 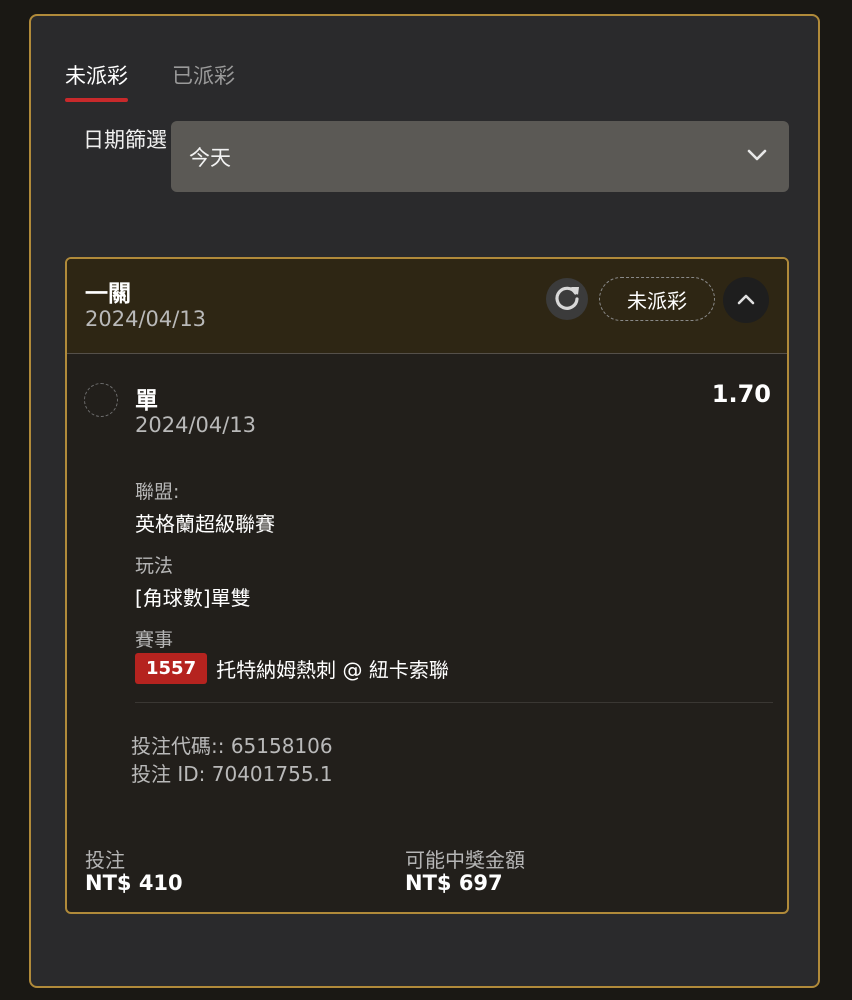 What do you see at coordinates (232, 746) in the screenshot?
I see `bet-code: 投注代碼:: 65158106` at bounding box center [232, 746].